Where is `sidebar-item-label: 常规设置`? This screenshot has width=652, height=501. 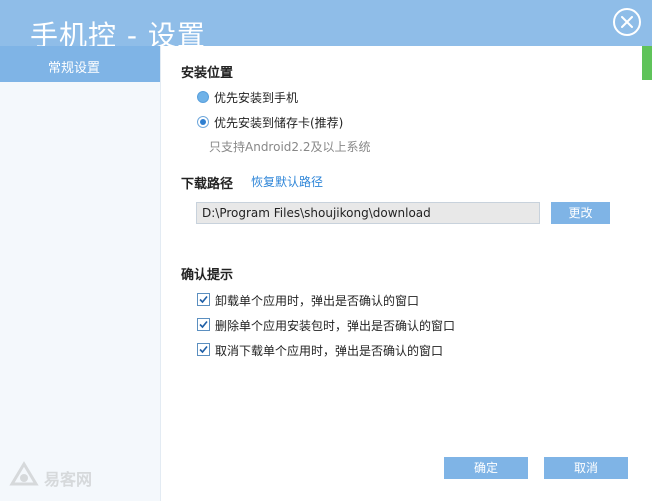 sidebar-item-label: 常规设置 is located at coordinates (74, 68).